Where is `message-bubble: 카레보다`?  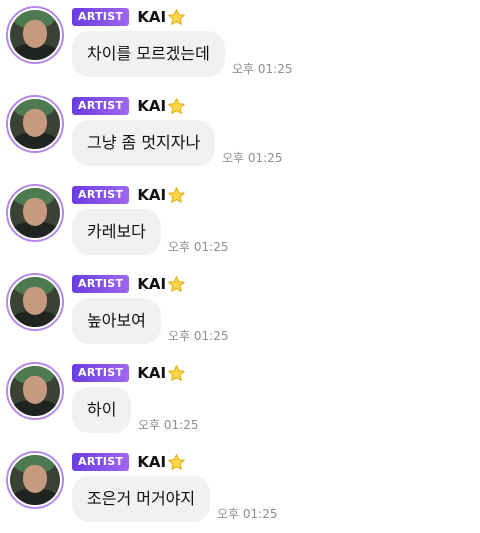 message-bubble: 카레보다 is located at coordinates (116, 232).